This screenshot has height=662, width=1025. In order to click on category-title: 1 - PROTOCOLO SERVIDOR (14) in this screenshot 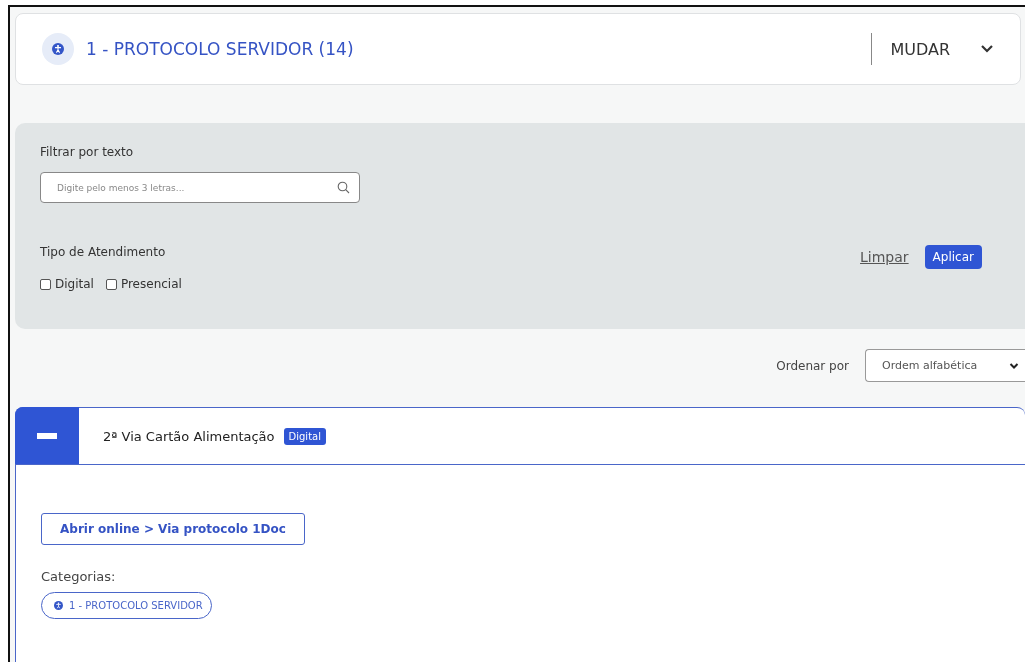, I will do `click(220, 49)`.